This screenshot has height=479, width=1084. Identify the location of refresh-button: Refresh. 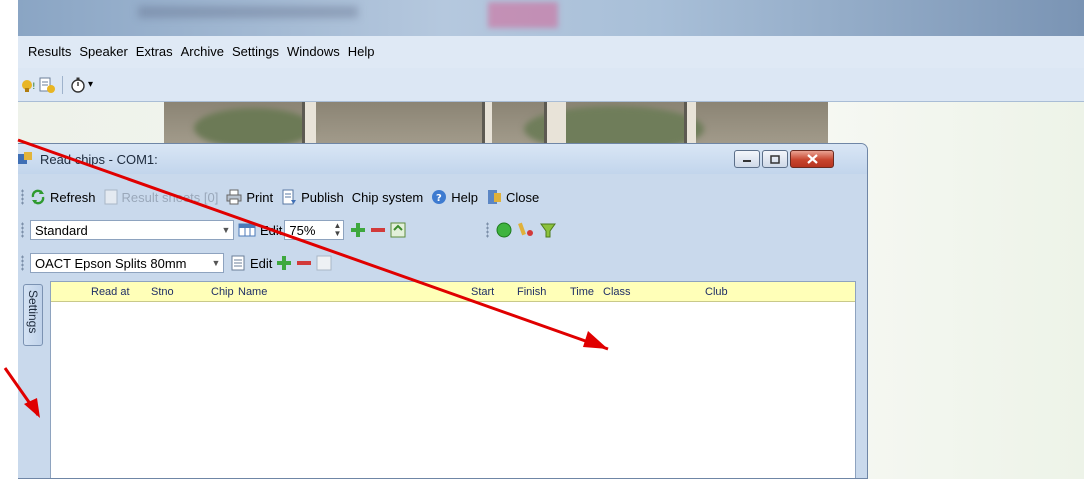
(63, 197).